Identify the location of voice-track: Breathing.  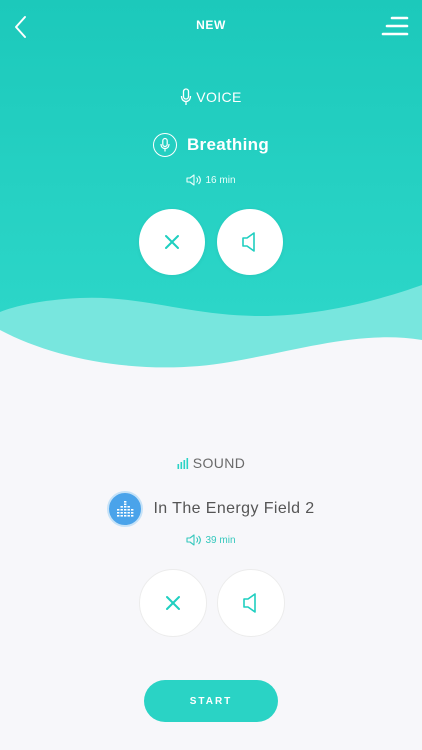
(211, 145).